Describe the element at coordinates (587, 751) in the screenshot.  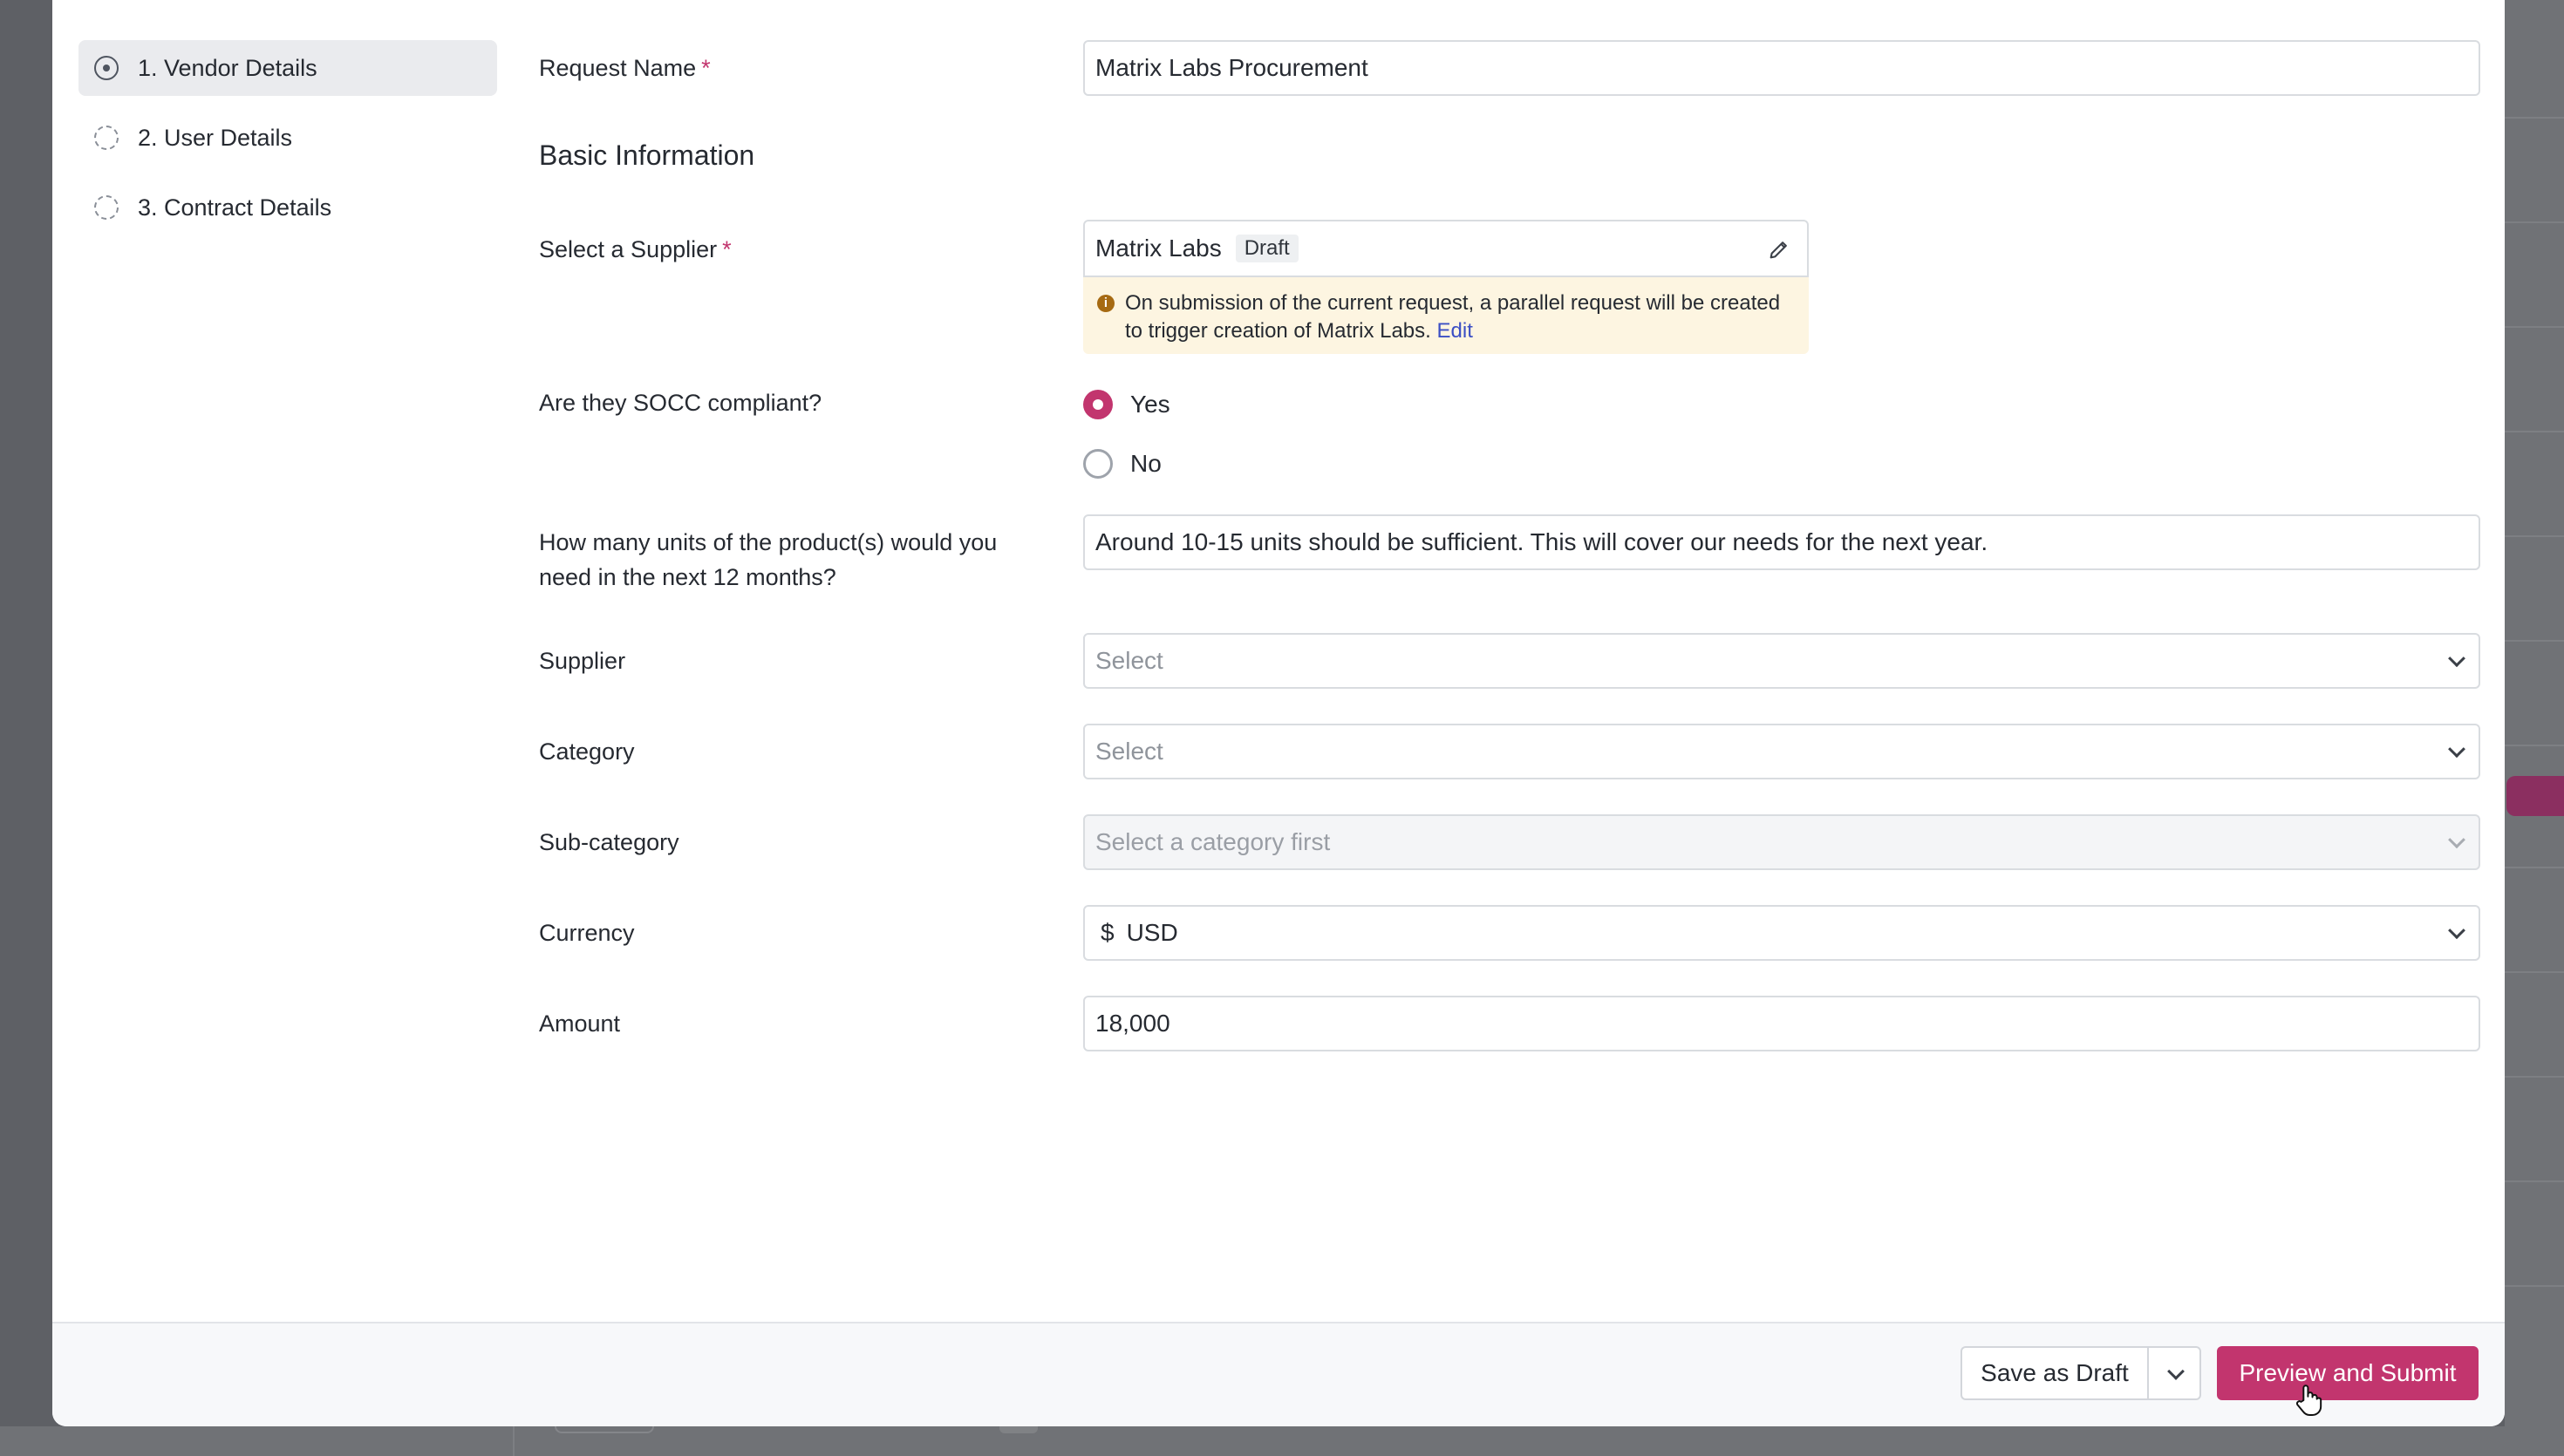
I see `category-label: Category` at that location.